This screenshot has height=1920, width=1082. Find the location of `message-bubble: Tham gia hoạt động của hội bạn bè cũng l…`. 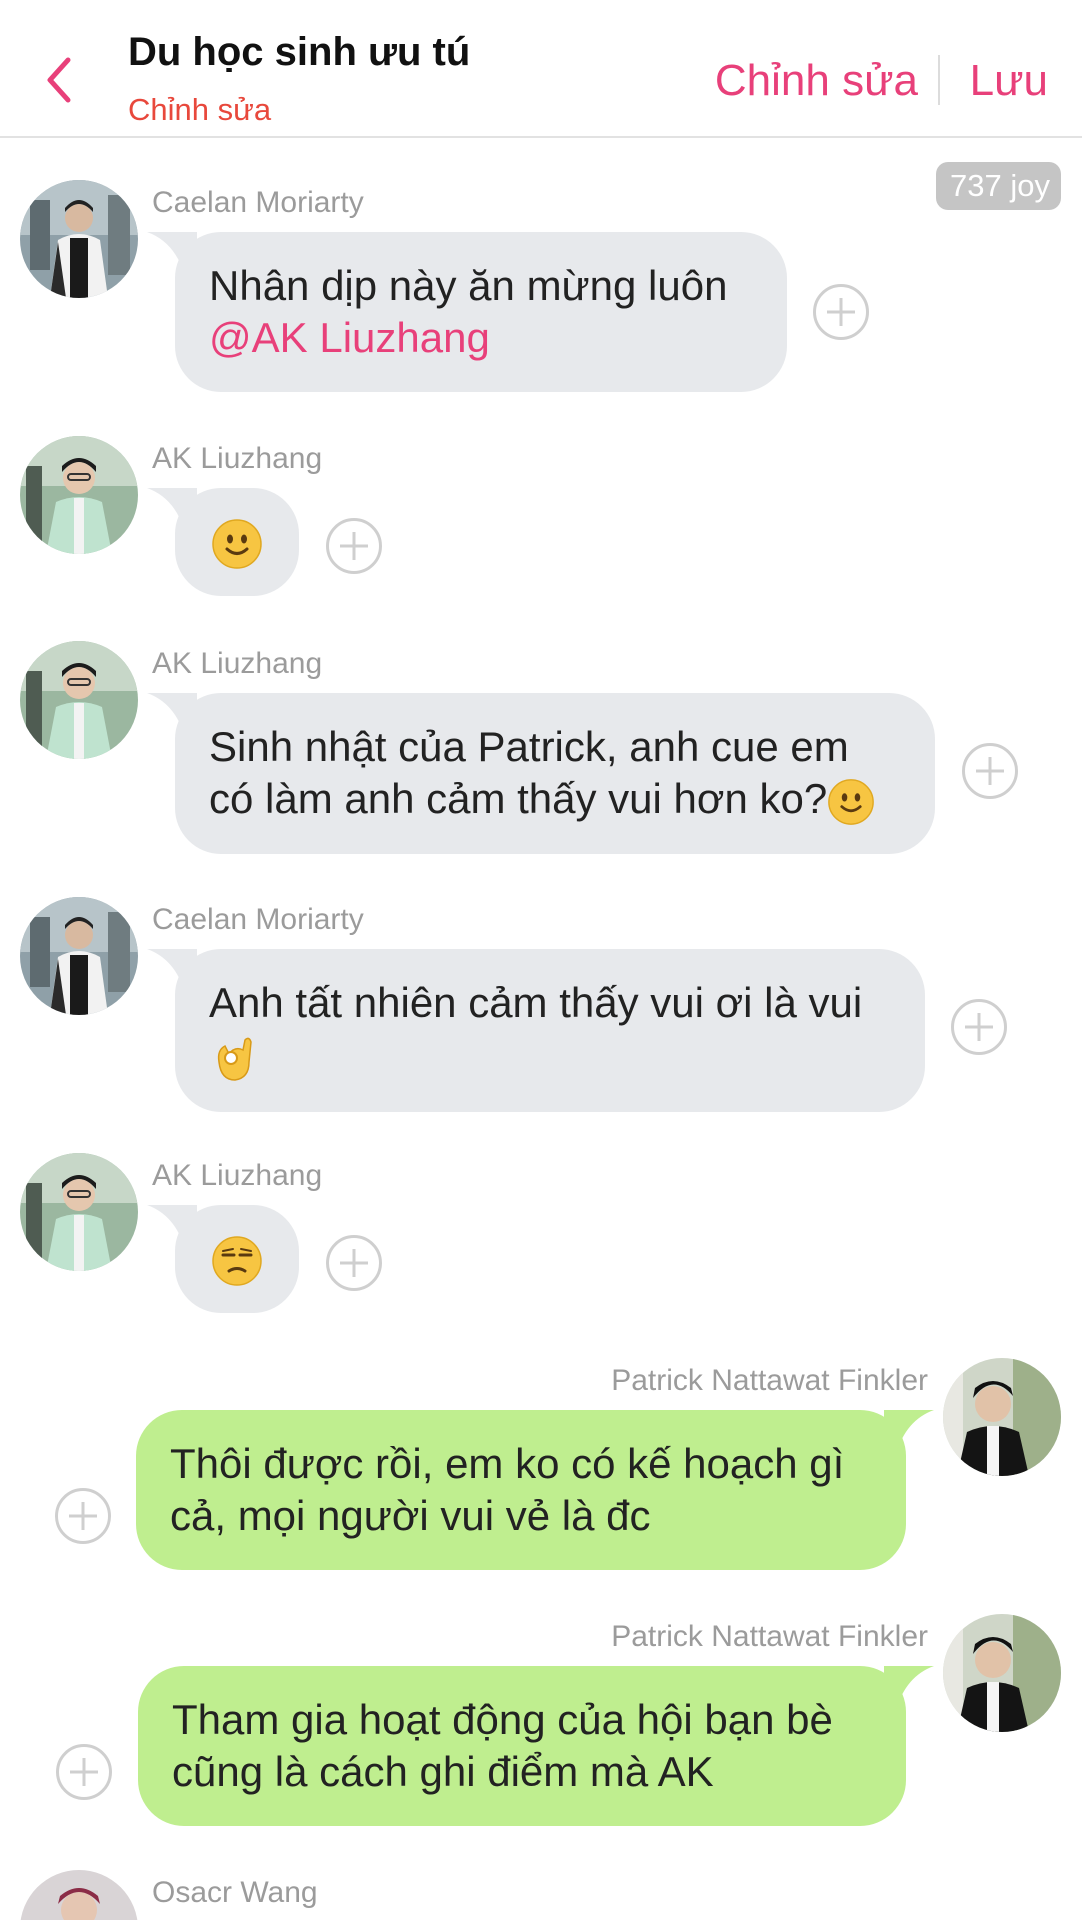

message-bubble: Tham gia hoạt động của hội bạn bè cũng l… is located at coordinates (536, 1746).